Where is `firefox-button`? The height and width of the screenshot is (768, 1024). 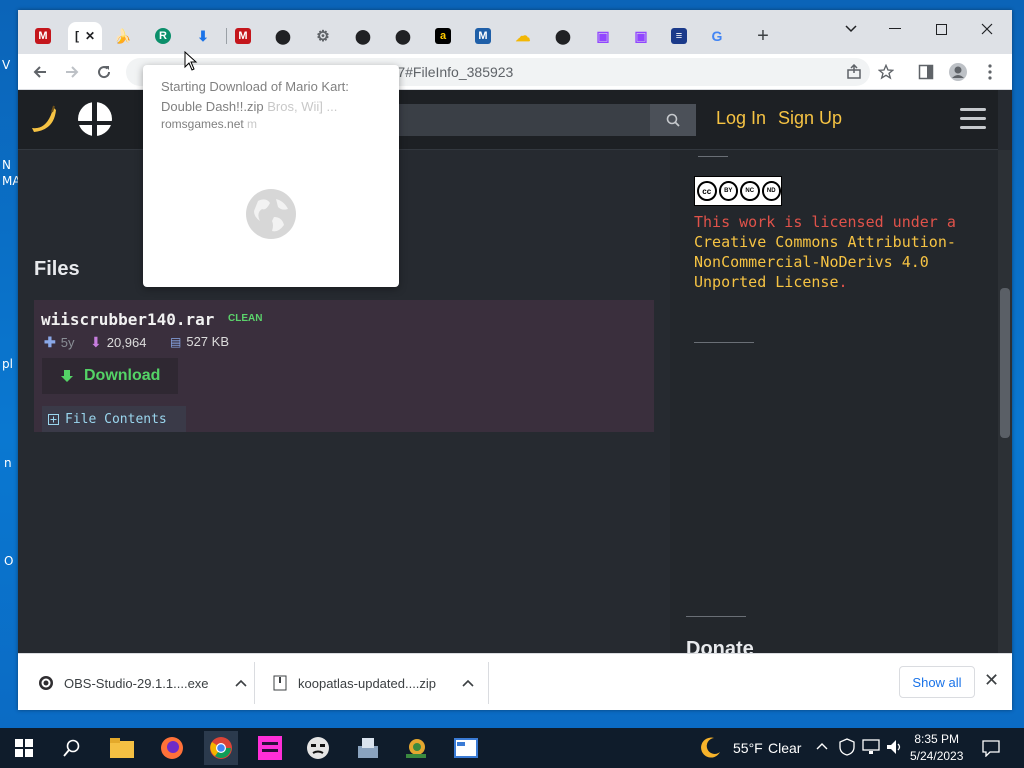 firefox-button is located at coordinates (172, 748).